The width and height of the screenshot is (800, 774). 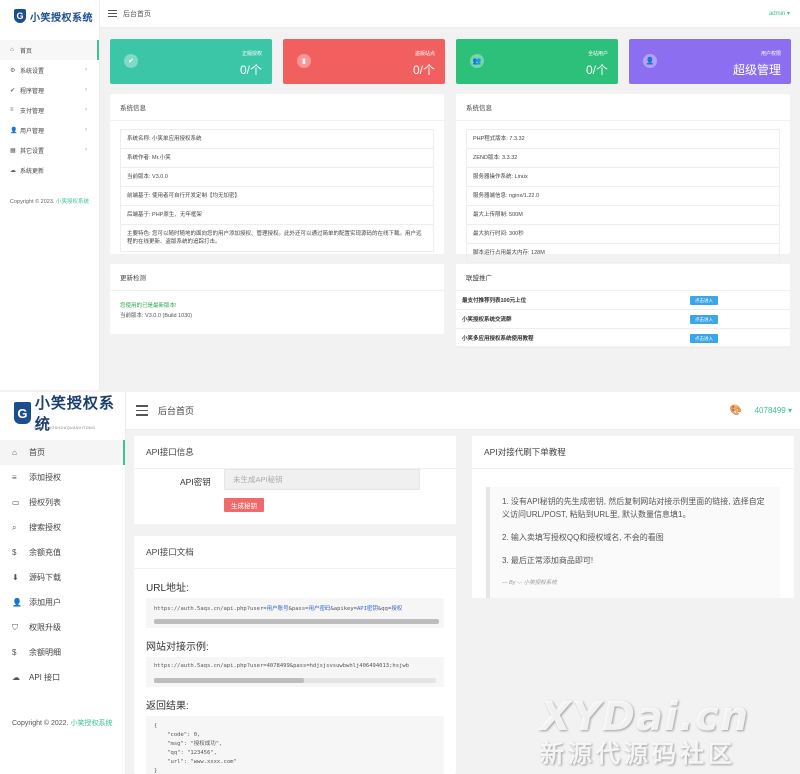 I want to click on logo-subtitle: XIAOXIAOSHOUQUANXITONG, so click(x=65, y=428).